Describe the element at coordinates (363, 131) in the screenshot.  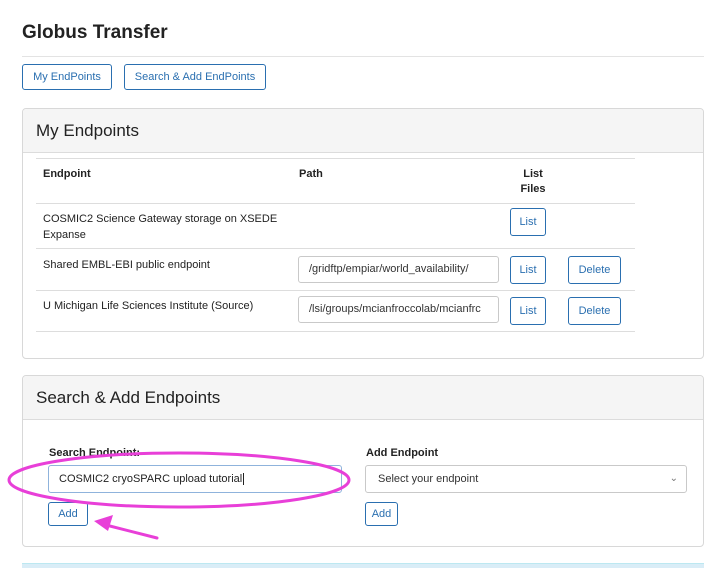
I see `my-endpoints-heading: My Endpoints` at that location.